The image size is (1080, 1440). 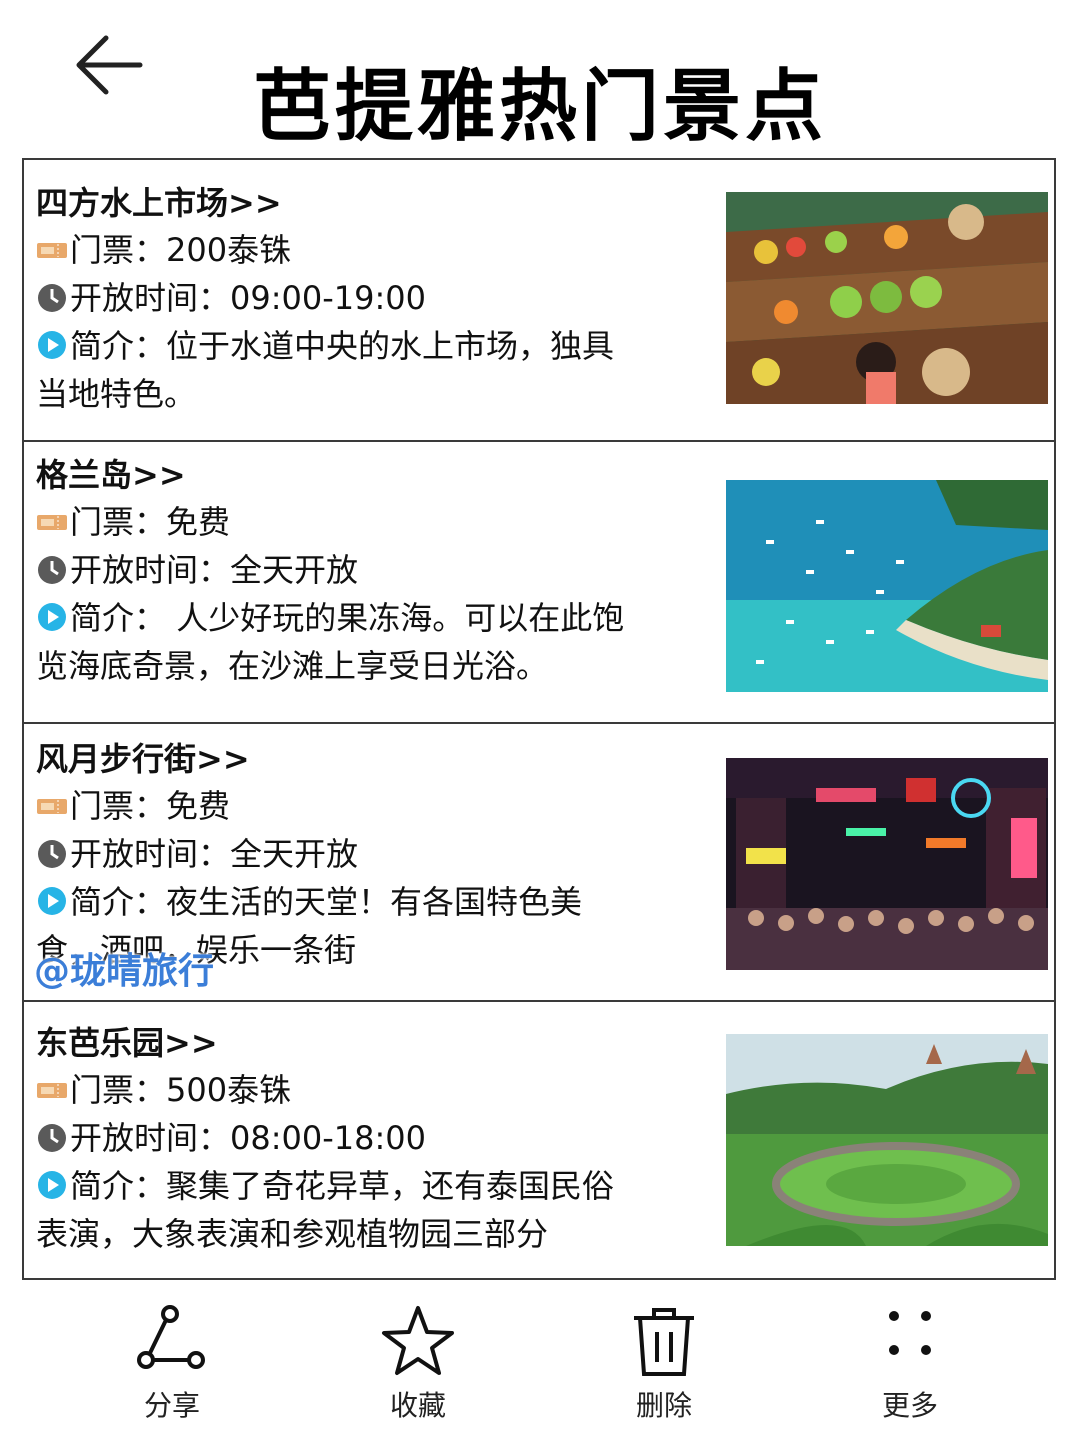 What do you see at coordinates (341, 642) in the screenshot?
I see `intro-text: 简介： 人少好玩的果冻海。可以在此饱览海底奇景，在沙滩上享受日光浴。` at bounding box center [341, 642].